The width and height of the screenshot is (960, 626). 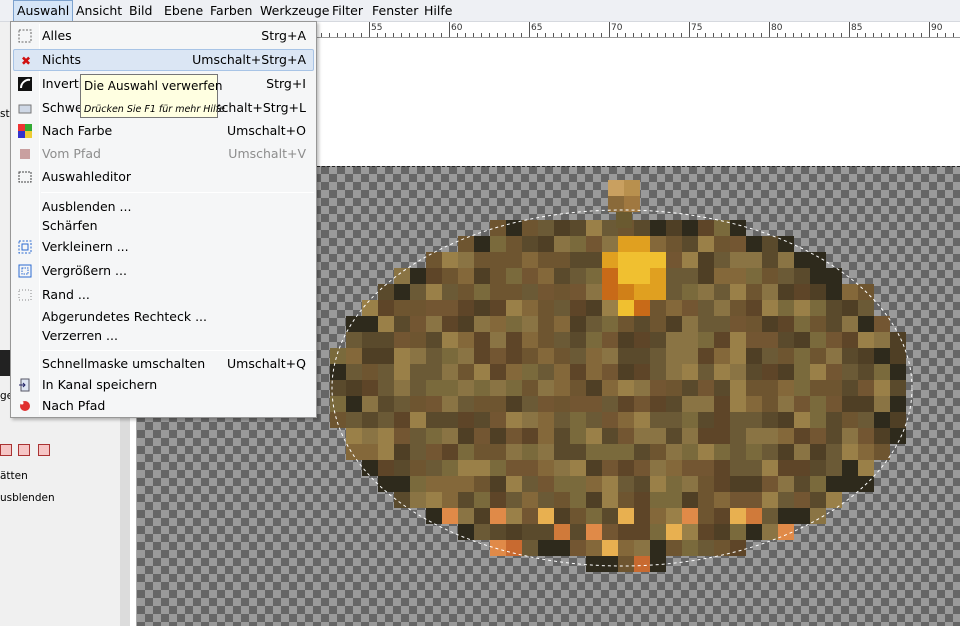 I want to click on menu-item-shortcut: Umschalt+Strg+A, so click(x=249, y=59).